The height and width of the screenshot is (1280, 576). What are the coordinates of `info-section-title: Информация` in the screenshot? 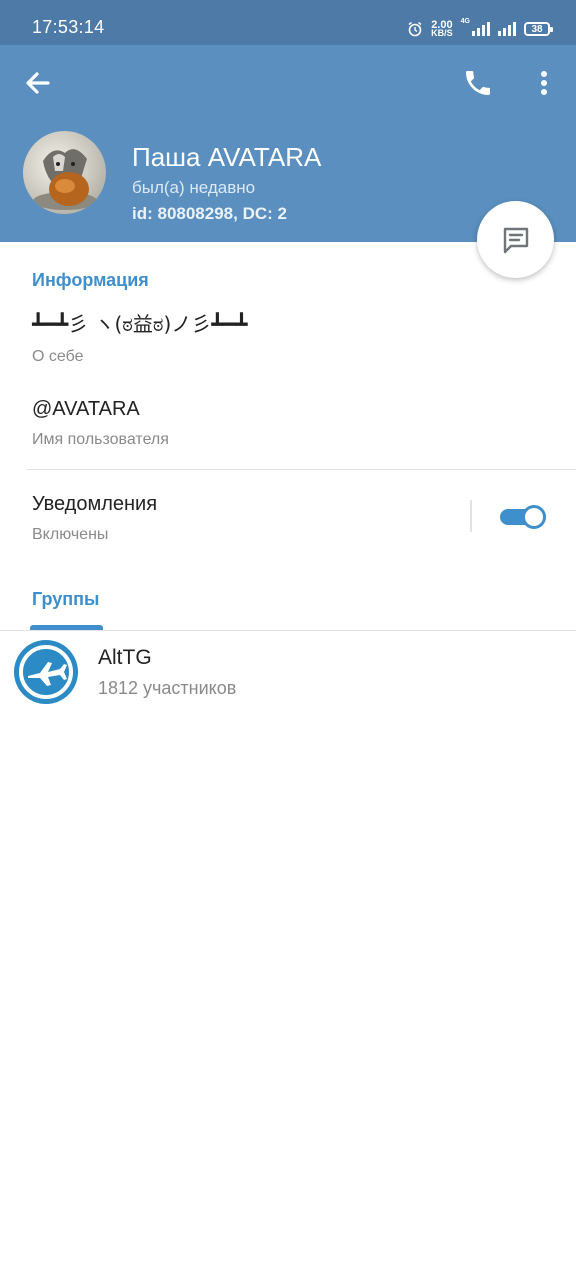 It's located at (90, 280).